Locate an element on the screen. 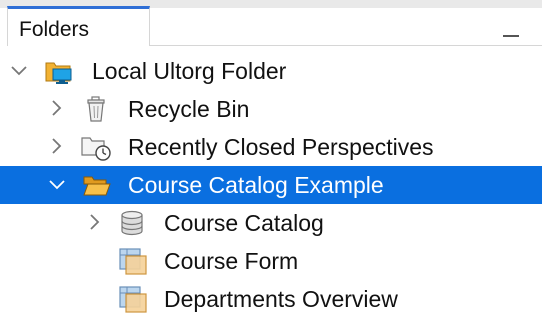 The width and height of the screenshot is (542, 320). tree-item-local-ultorg-folder: Local Ultorg Folder is located at coordinates (271, 71).